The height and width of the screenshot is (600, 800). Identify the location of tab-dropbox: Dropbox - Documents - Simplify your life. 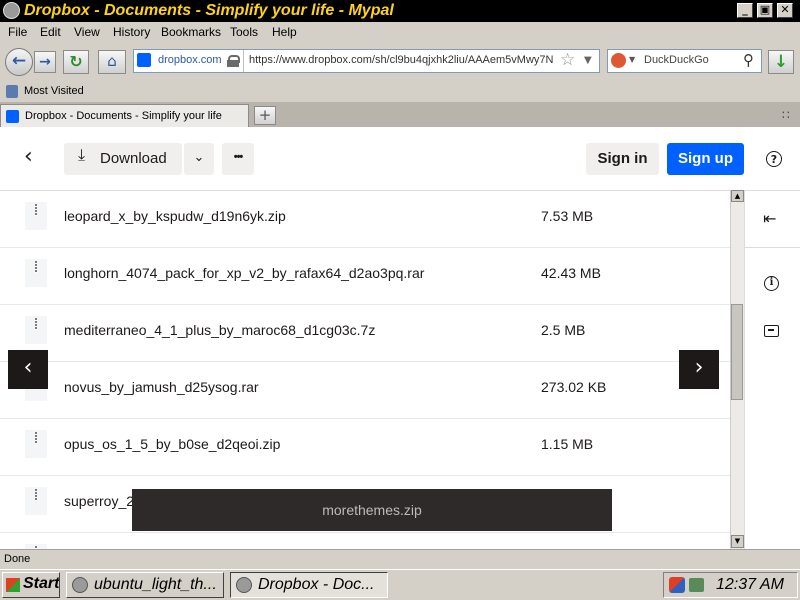
(124, 115).